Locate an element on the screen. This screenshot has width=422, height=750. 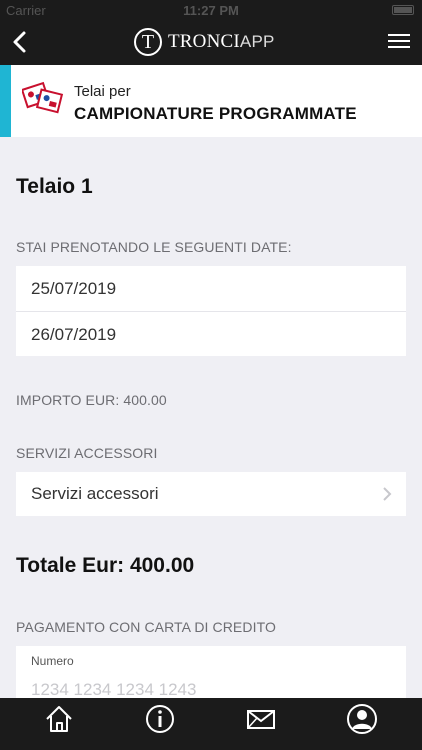
status-time: 11:27 PM is located at coordinates (211, 10).